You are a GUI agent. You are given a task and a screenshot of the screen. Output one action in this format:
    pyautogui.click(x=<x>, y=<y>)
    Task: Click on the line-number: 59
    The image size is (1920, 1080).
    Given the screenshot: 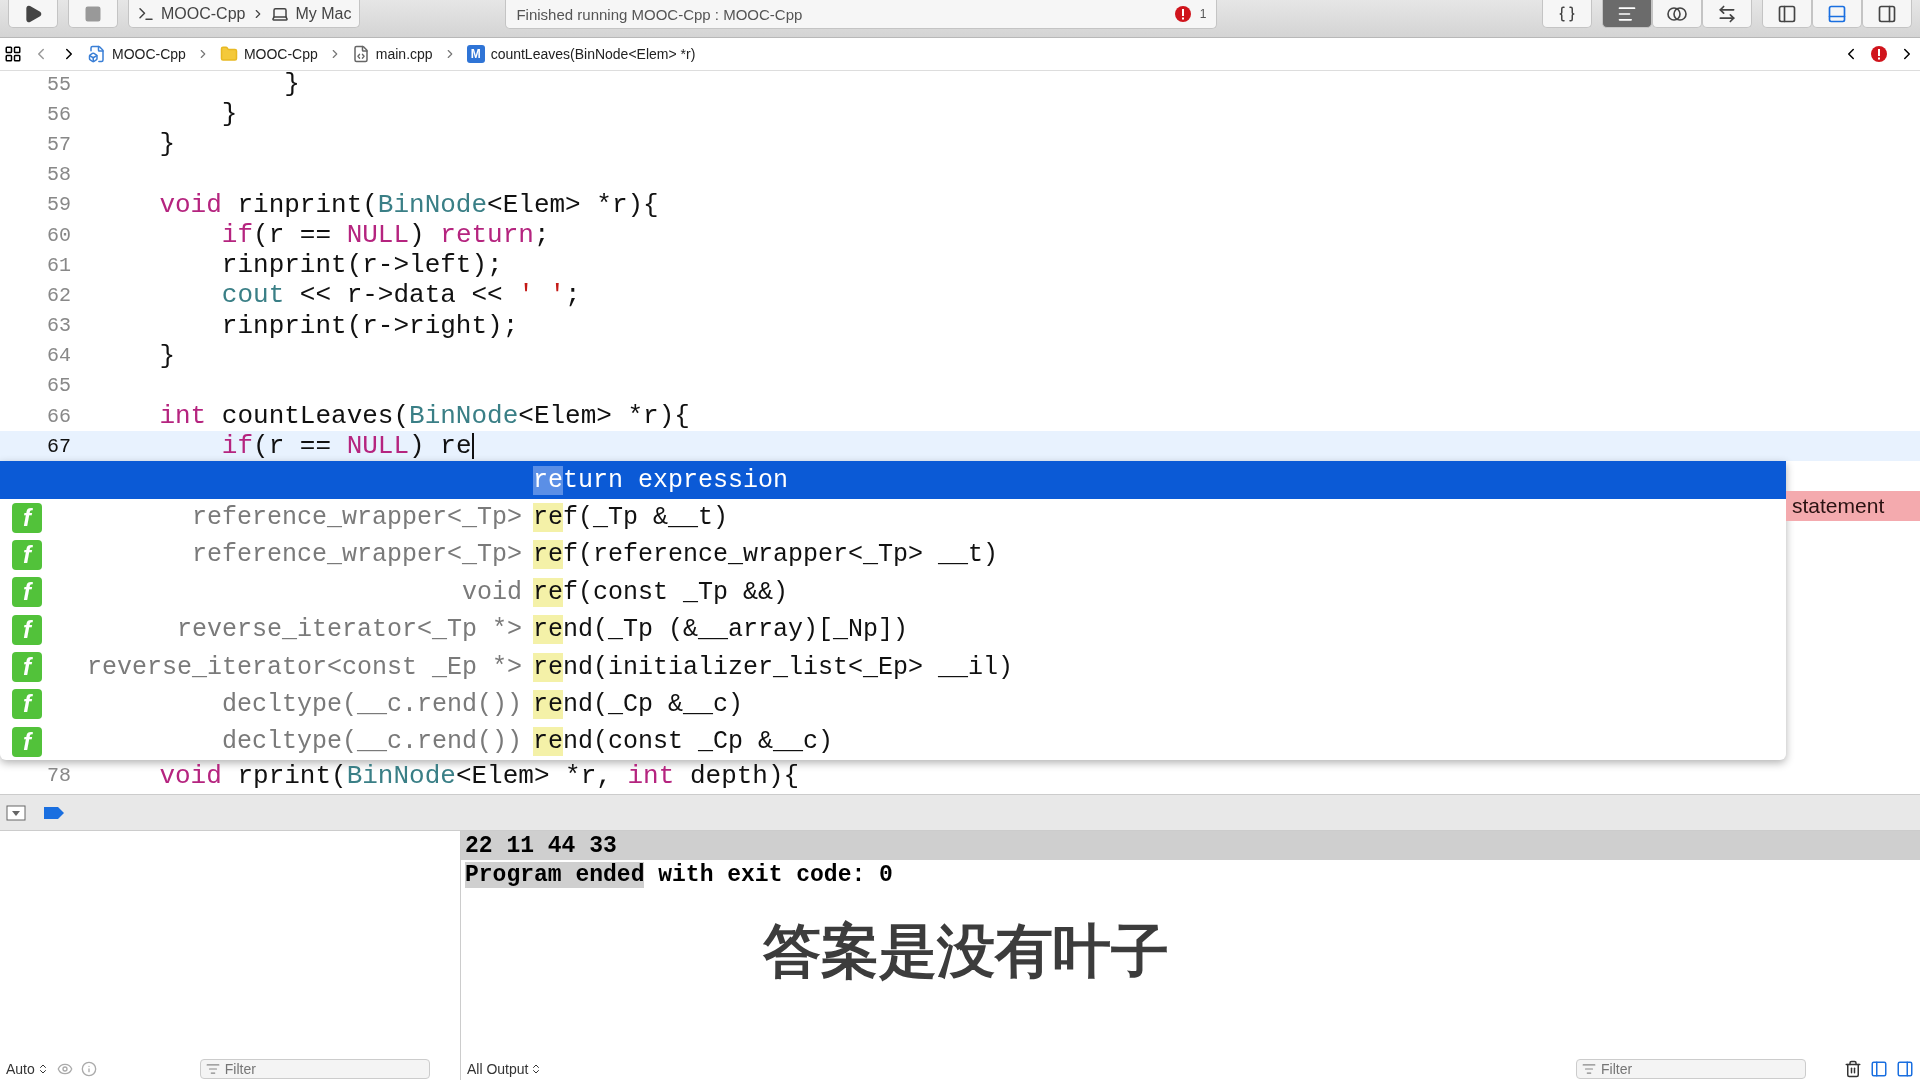 What is the action you would take?
    pyautogui.click(x=58, y=205)
    